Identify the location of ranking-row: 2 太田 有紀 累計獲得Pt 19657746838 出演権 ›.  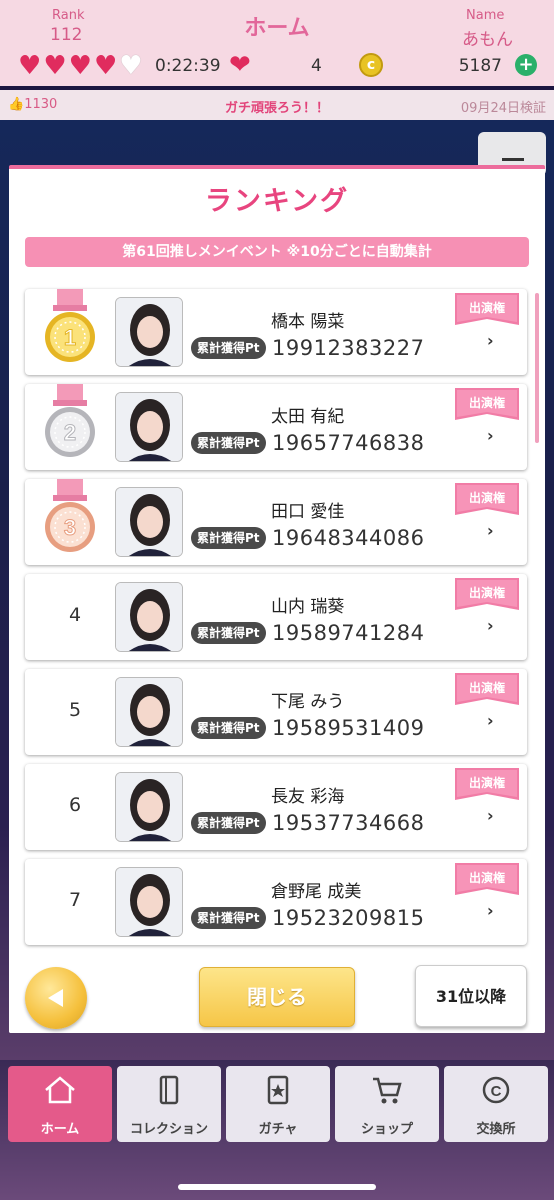
(276, 427).